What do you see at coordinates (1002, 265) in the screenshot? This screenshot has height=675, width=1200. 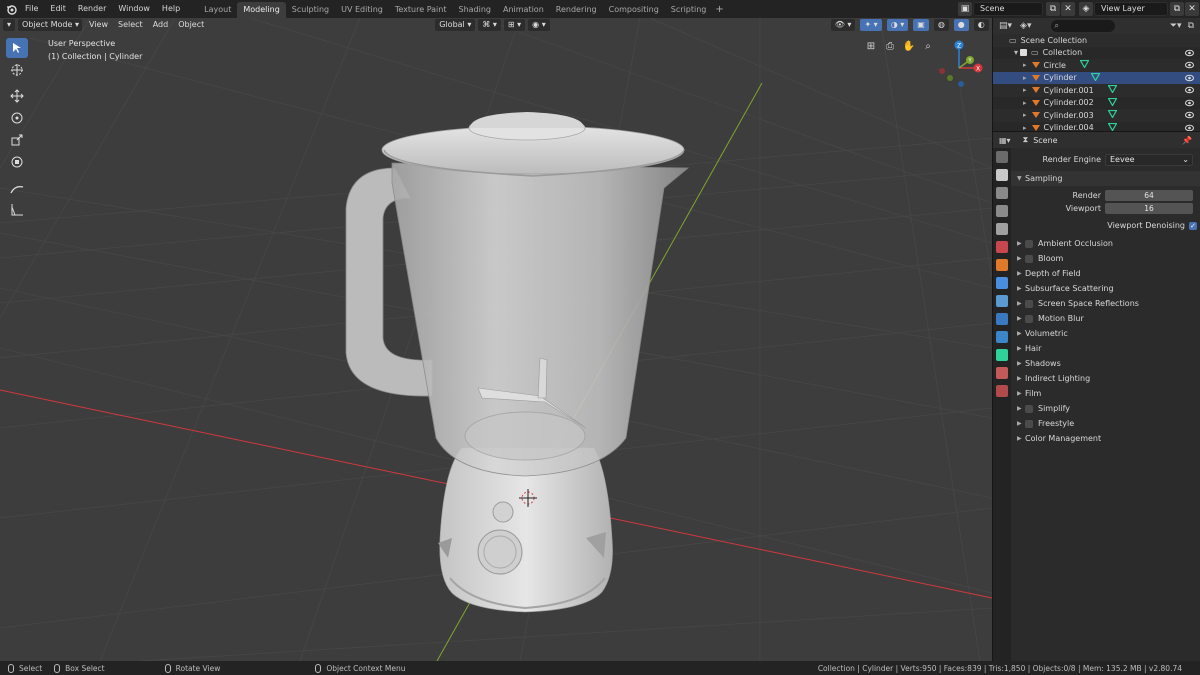 I see `object-tab-icon` at bounding box center [1002, 265].